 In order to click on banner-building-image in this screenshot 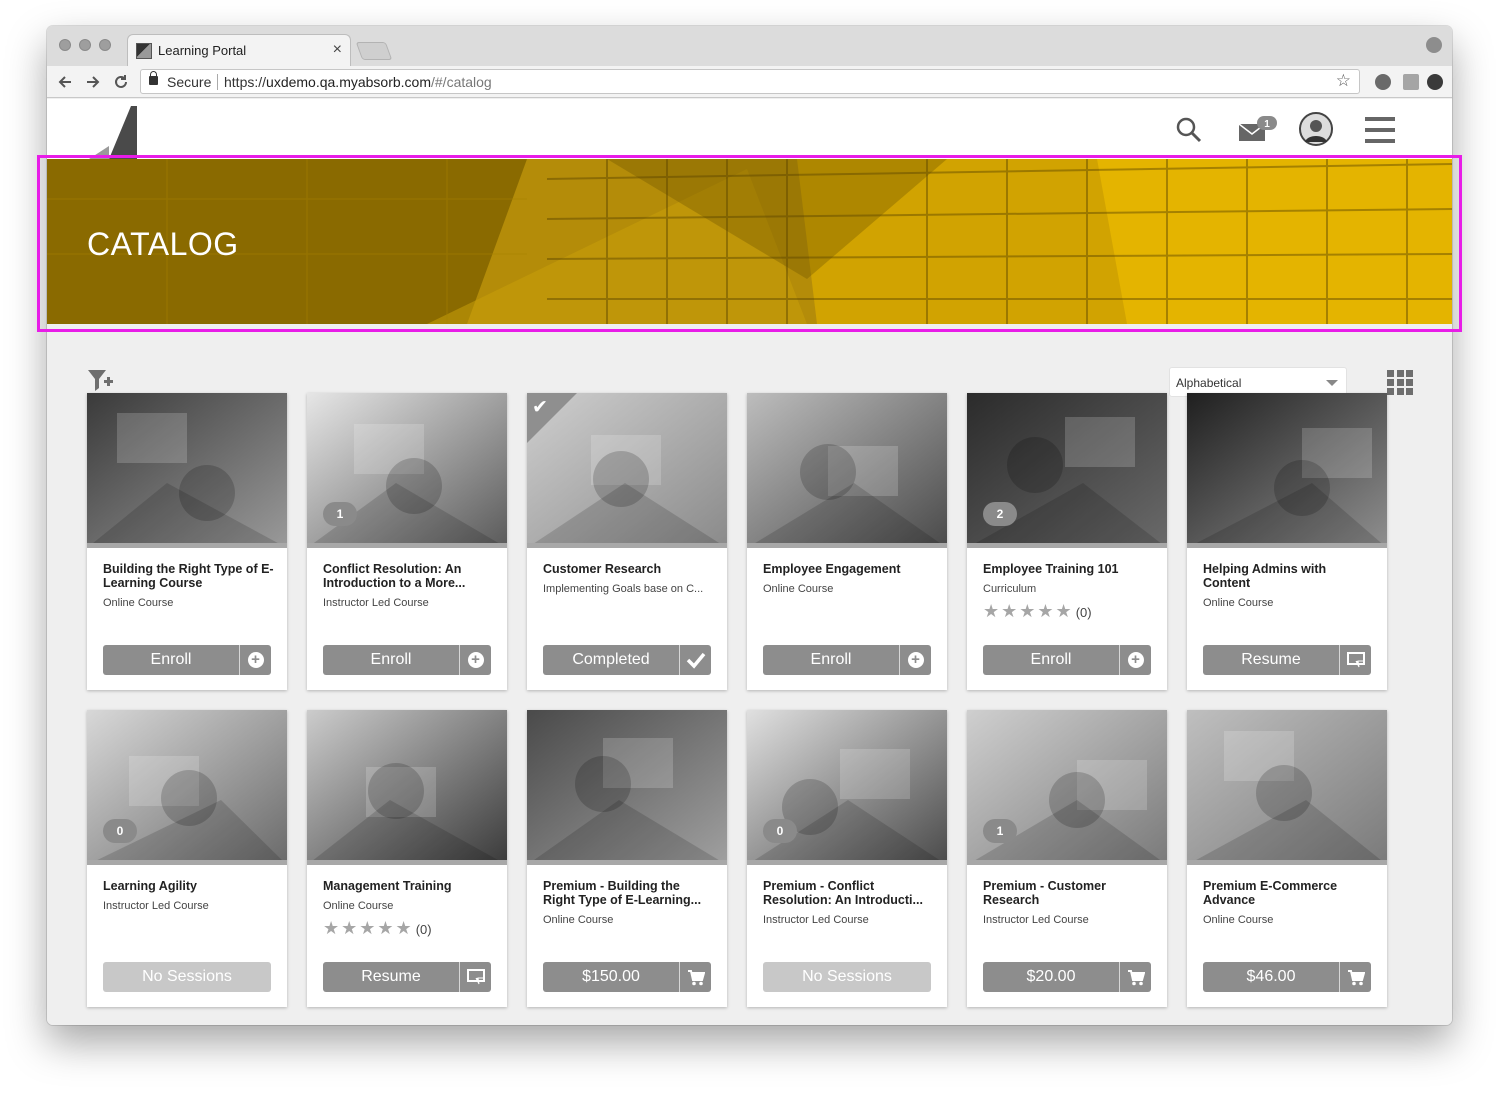, I will do `click(749, 241)`.